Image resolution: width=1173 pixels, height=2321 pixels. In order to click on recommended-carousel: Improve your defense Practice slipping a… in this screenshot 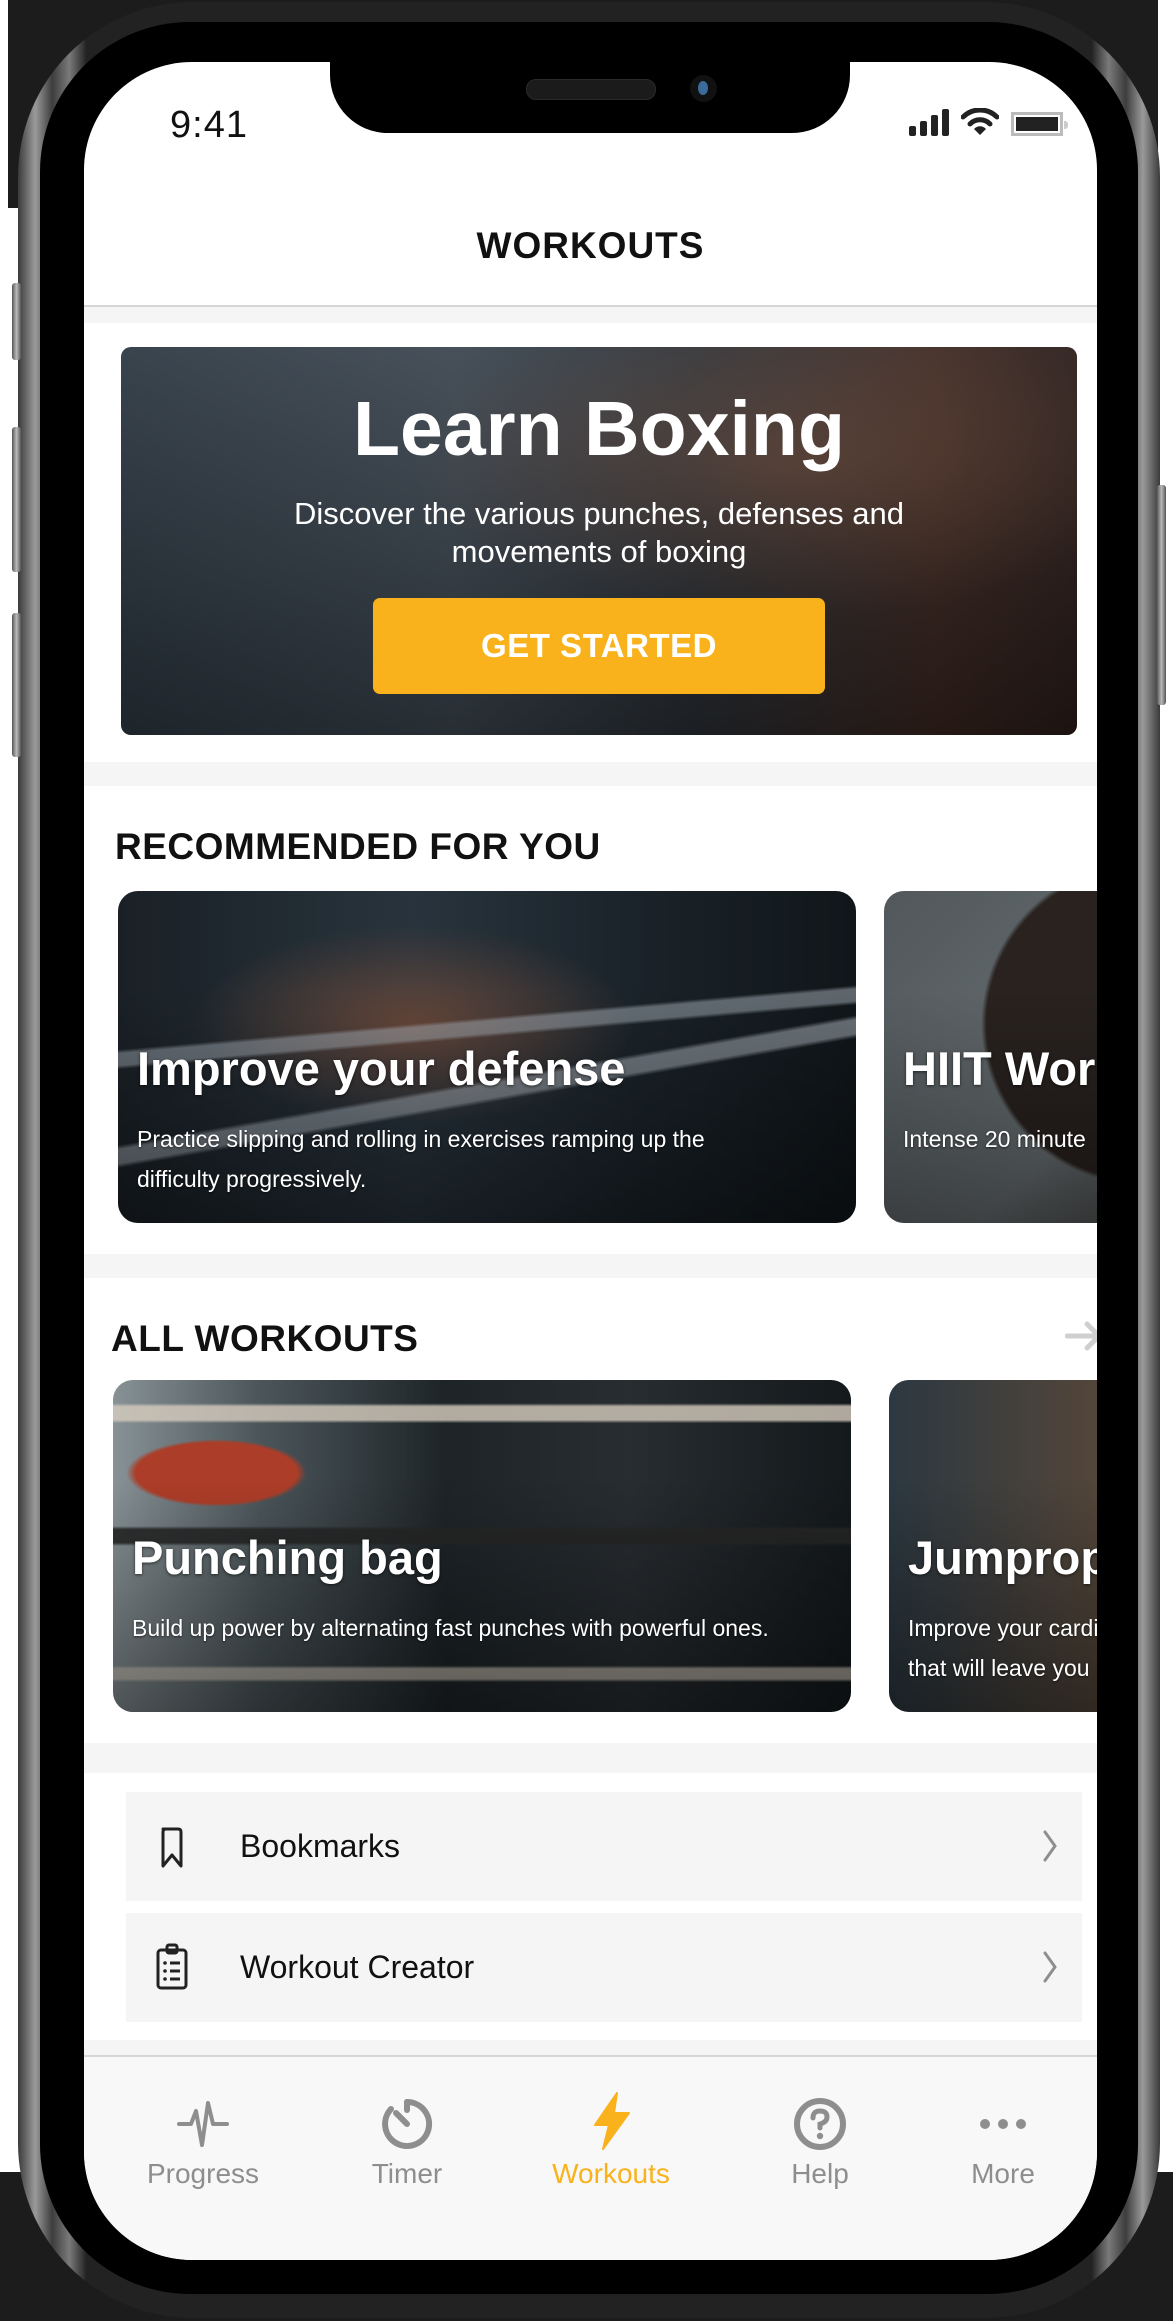, I will do `click(590, 1057)`.